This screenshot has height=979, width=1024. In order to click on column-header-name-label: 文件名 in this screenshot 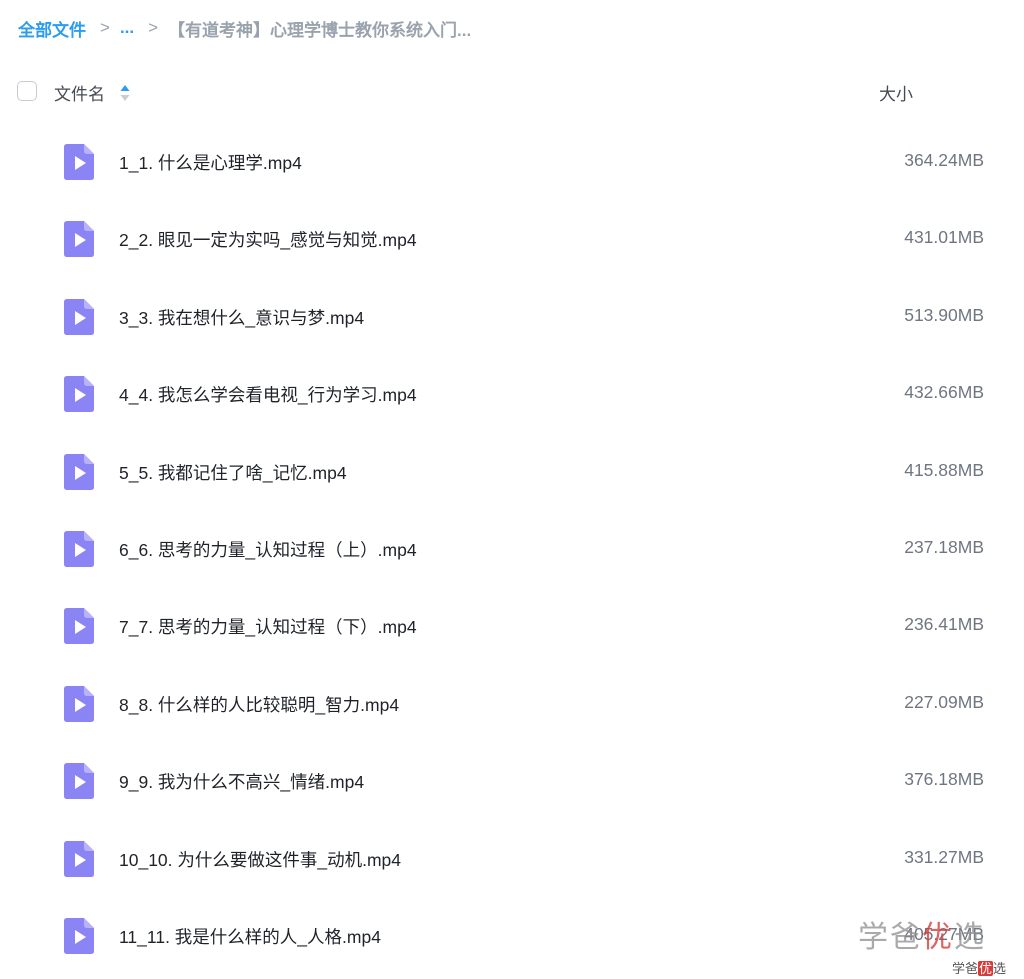, I will do `click(79, 94)`.